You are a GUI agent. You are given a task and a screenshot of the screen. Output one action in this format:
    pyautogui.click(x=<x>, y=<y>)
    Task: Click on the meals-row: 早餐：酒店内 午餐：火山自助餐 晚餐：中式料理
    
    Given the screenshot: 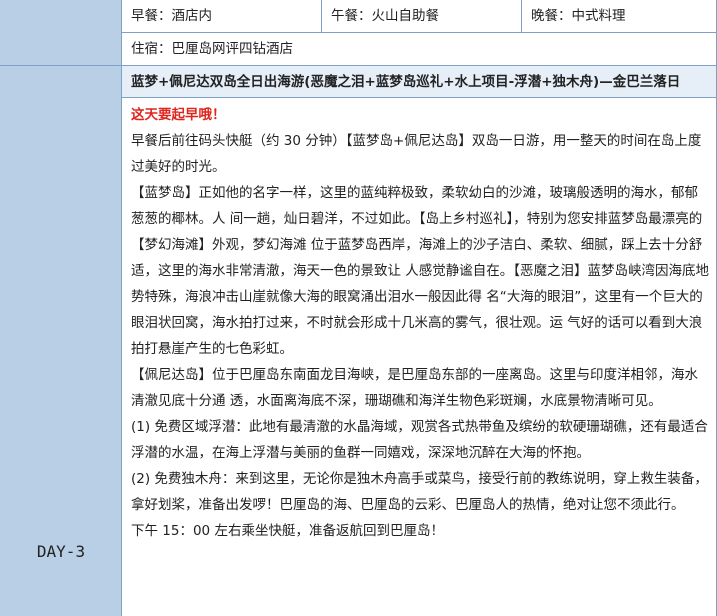 What is the action you would take?
    pyautogui.click(x=419, y=16)
    